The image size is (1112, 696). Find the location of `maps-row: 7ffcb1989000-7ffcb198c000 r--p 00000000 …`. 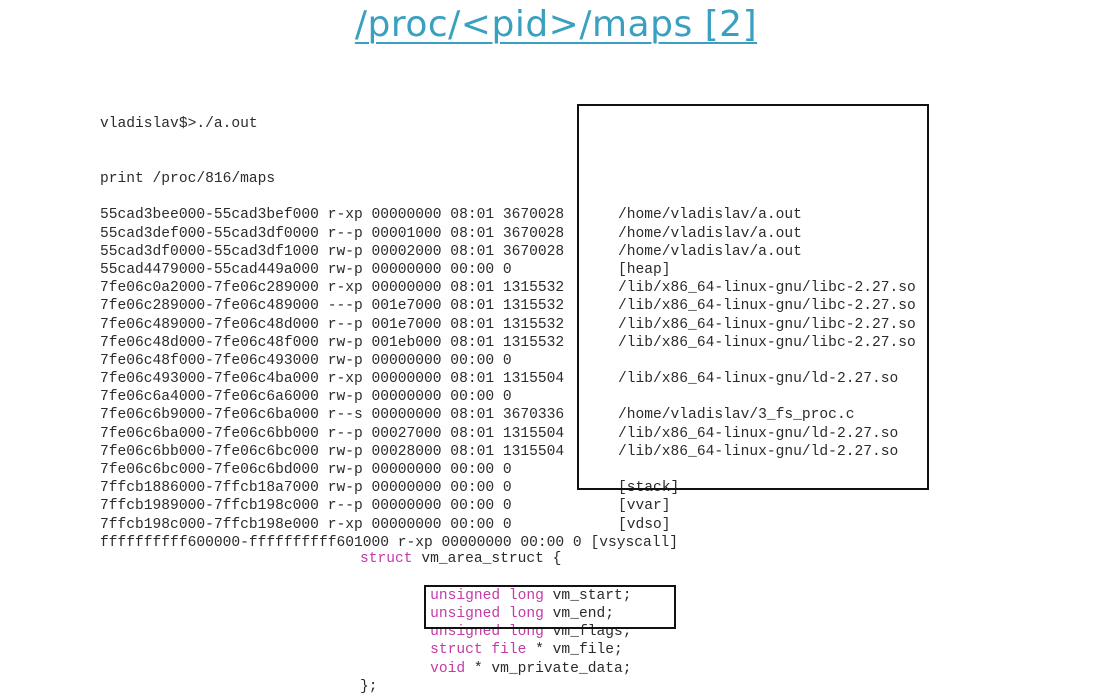

maps-row: 7ffcb1989000-7ffcb198c000 r--p 00000000 … is located at coordinates (508, 506).